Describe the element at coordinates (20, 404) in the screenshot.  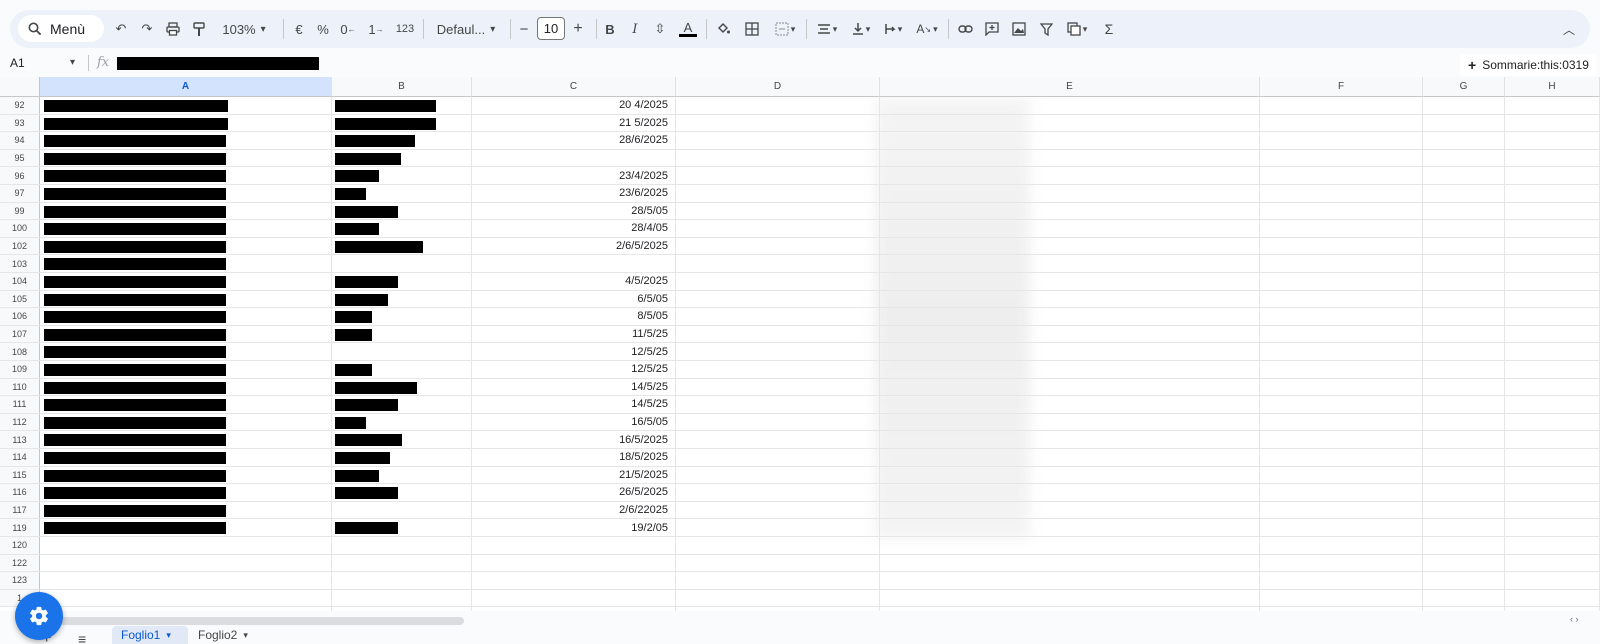
I see `row-number: 111` at that location.